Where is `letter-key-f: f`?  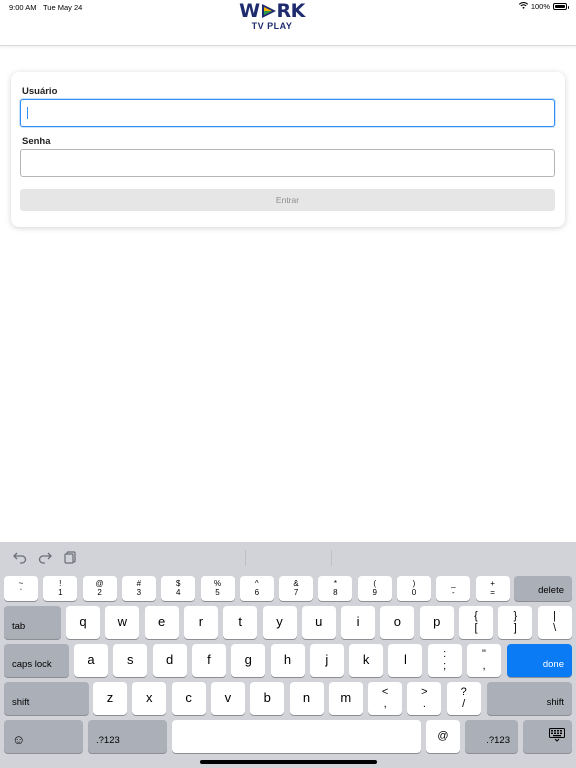
letter-key-f: f is located at coordinates (208, 660).